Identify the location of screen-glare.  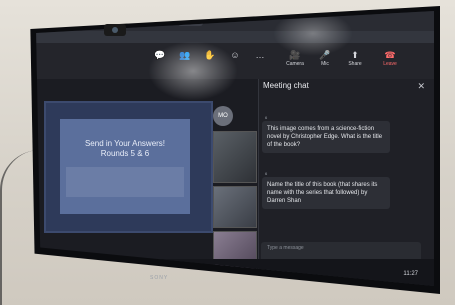
(193, 71).